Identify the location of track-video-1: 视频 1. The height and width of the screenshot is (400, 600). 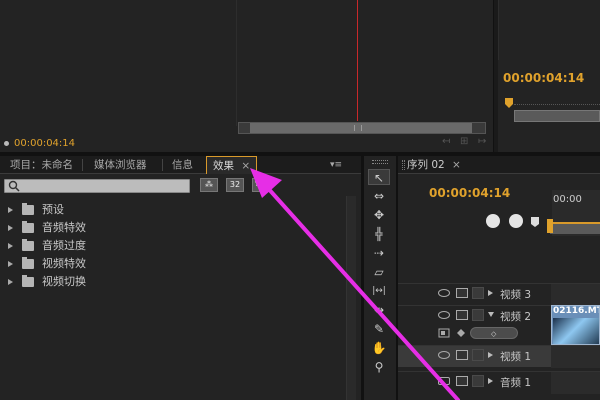
(499, 356).